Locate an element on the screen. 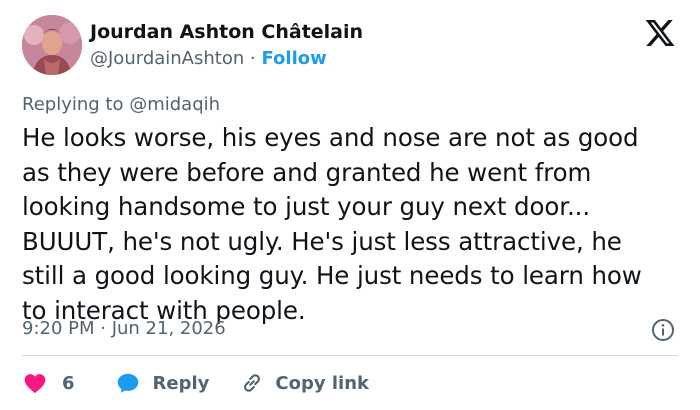  avatar is located at coordinates (52, 45).